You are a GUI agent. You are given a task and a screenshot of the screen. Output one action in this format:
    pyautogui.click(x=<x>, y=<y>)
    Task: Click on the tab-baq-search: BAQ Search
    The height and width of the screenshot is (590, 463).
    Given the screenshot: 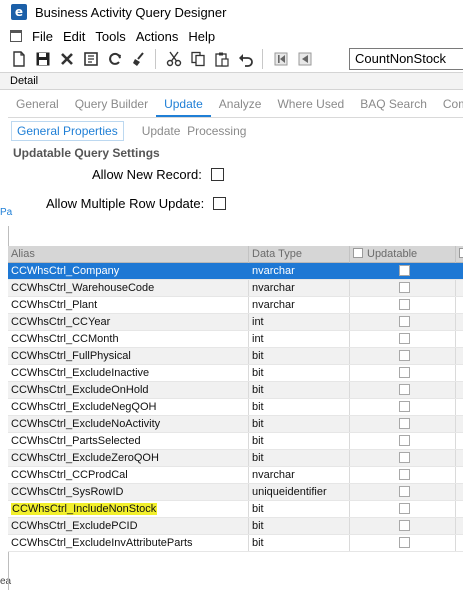 What is the action you would take?
    pyautogui.click(x=393, y=107)
    